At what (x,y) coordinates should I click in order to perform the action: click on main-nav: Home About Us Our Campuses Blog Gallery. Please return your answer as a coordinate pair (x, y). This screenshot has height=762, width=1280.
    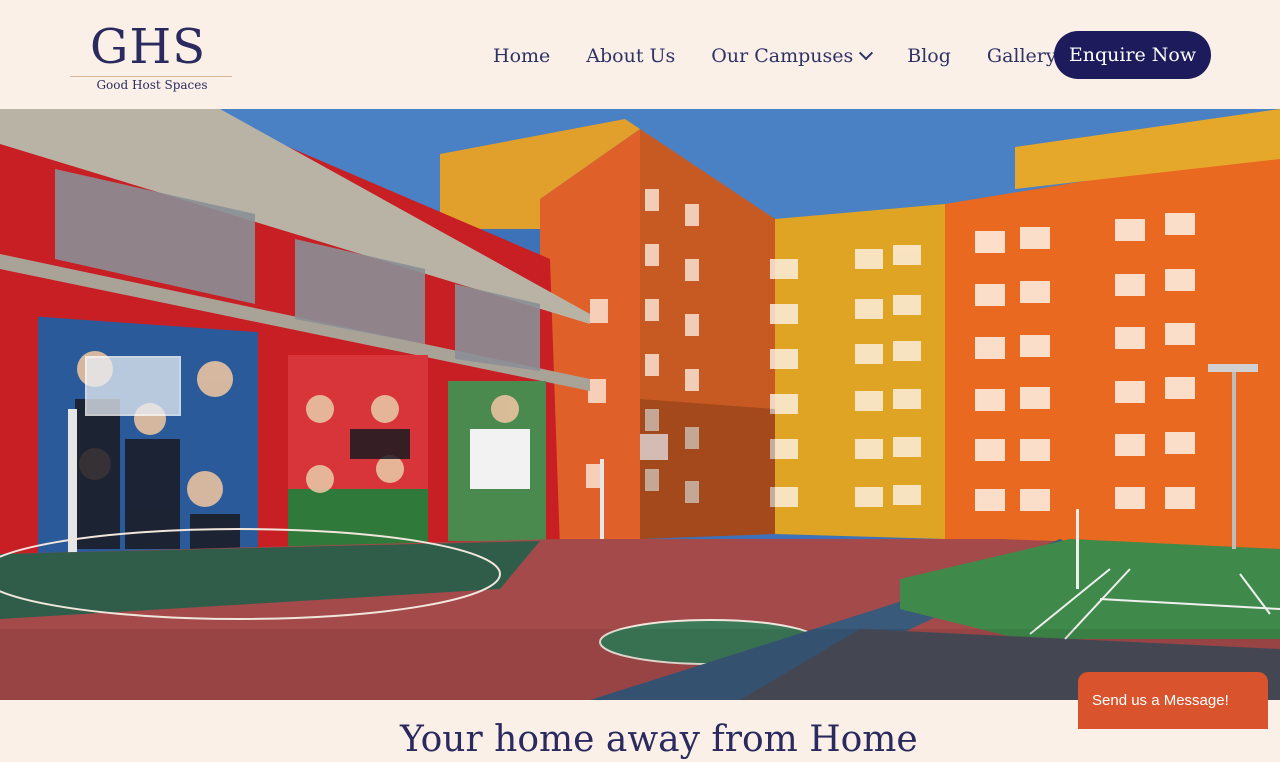
    Looking at the image, I should click on (775, 56).